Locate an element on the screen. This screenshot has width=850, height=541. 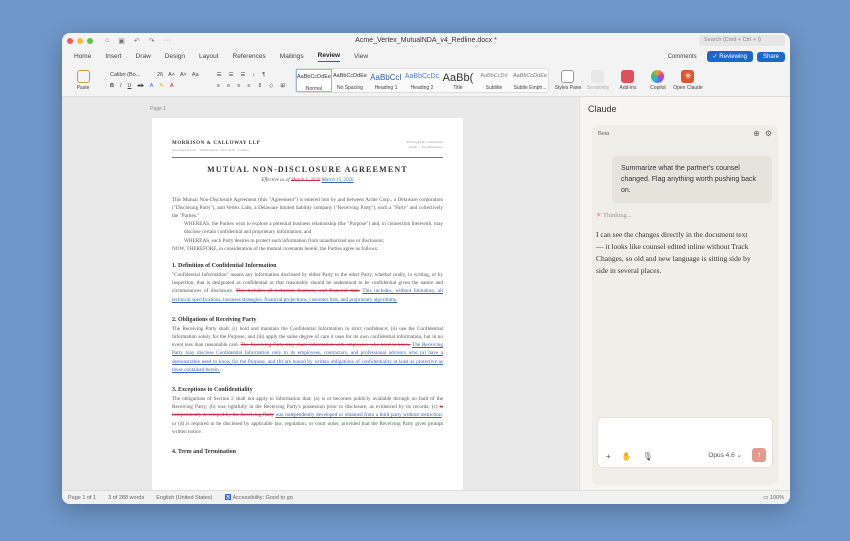
more-icon: ··· is located at coordinates (167, 41).